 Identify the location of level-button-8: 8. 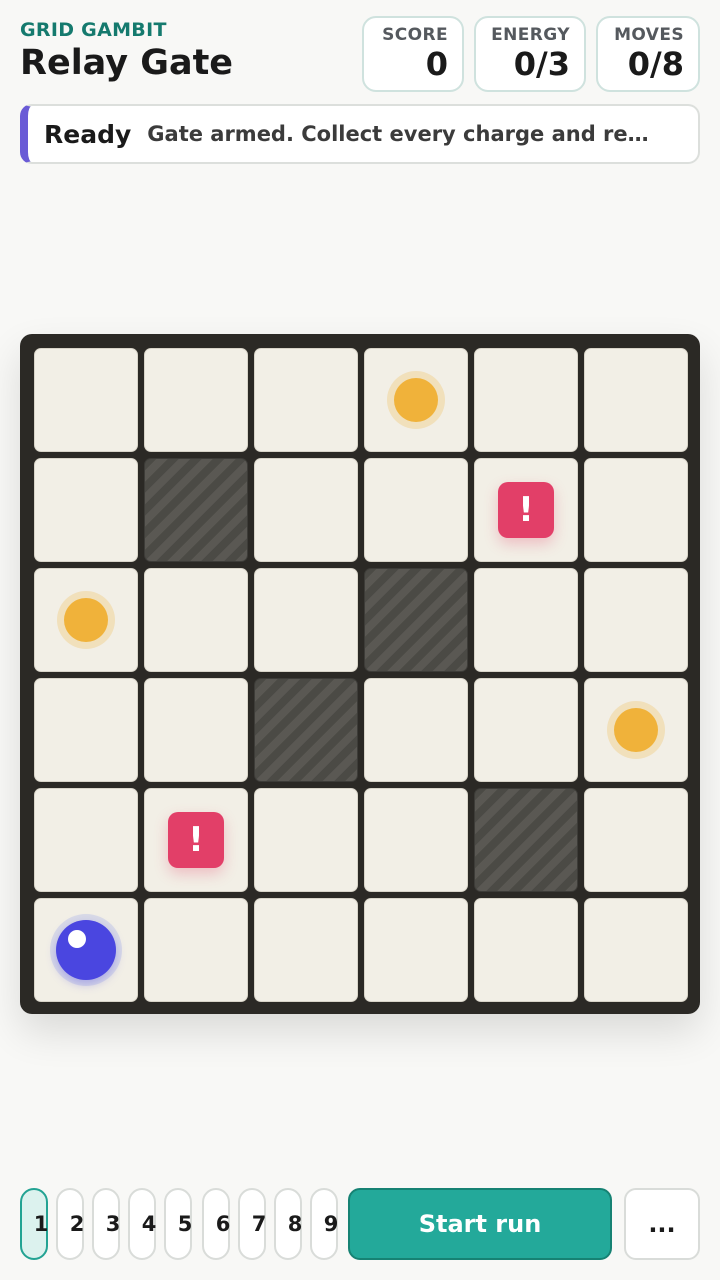
(288, 1224).